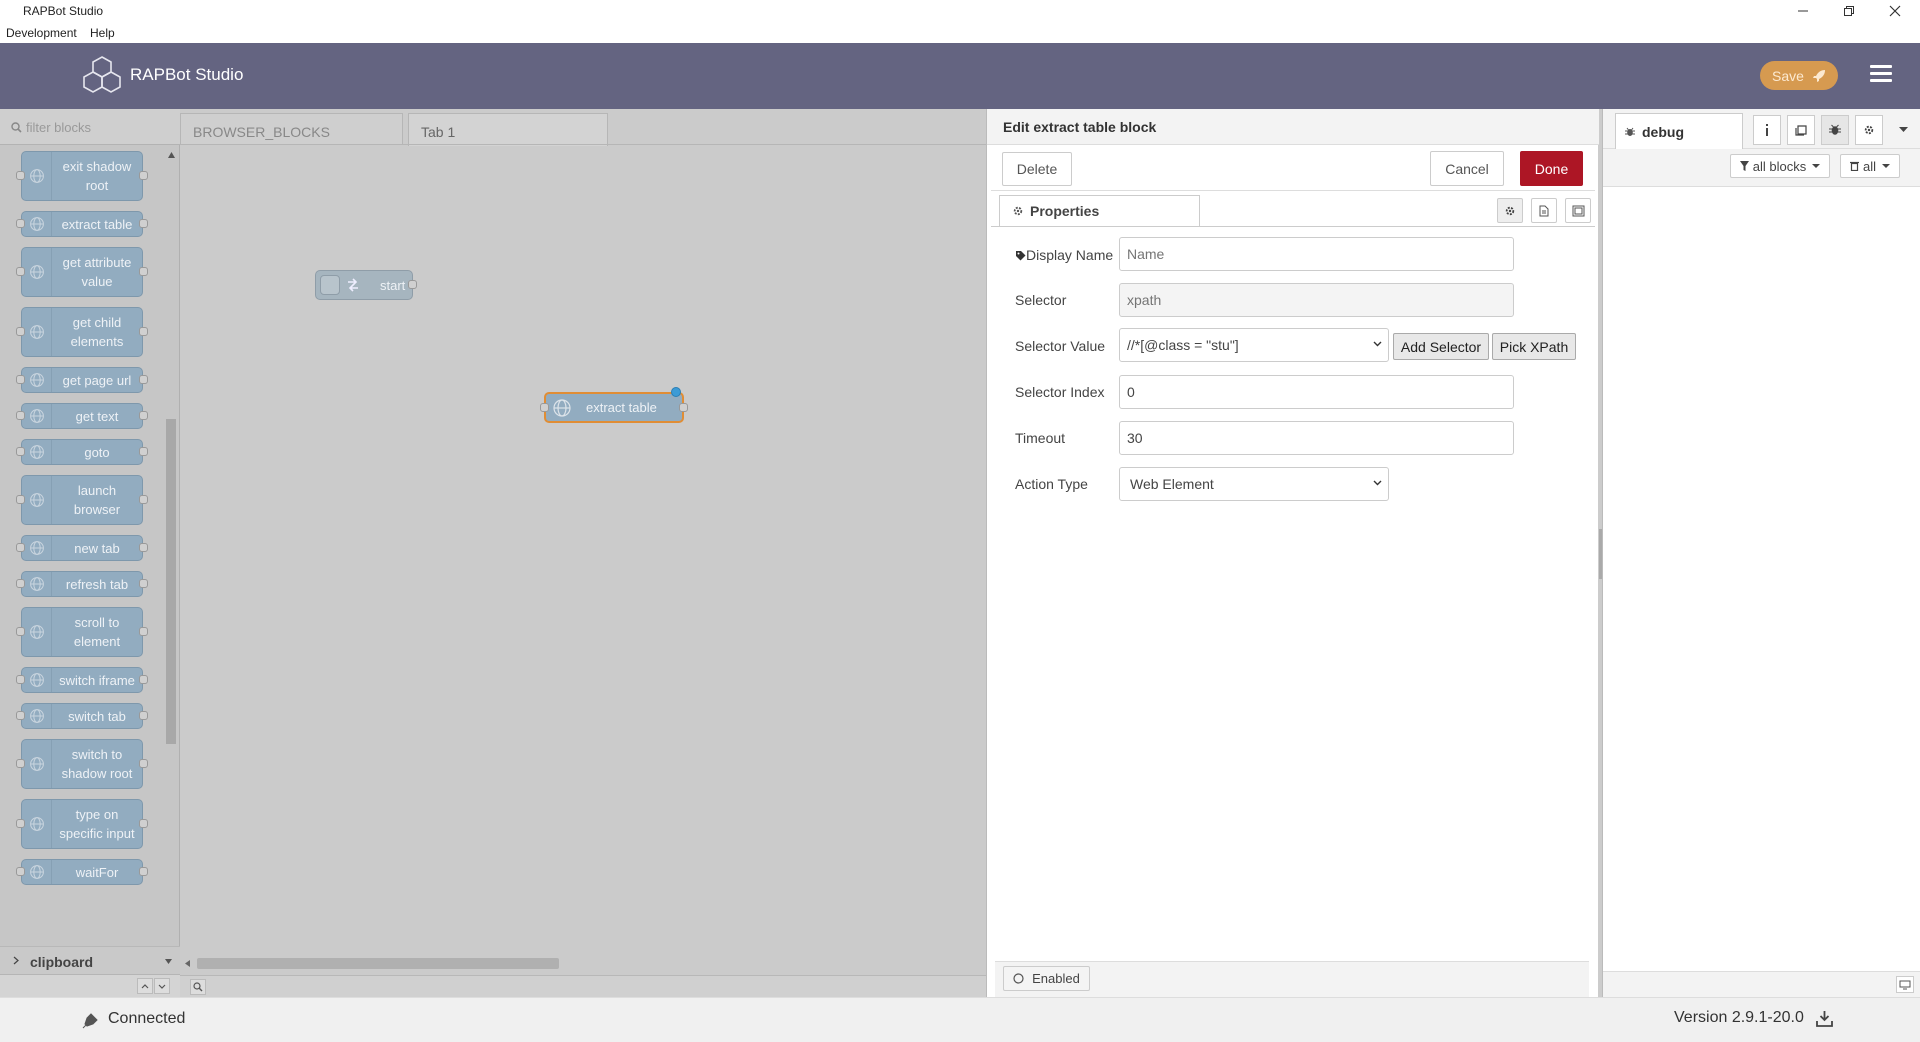 Image resolution: width=1920 pixels, height=1042 pixels. I want to click on expand-all-button, so click(162, 986).